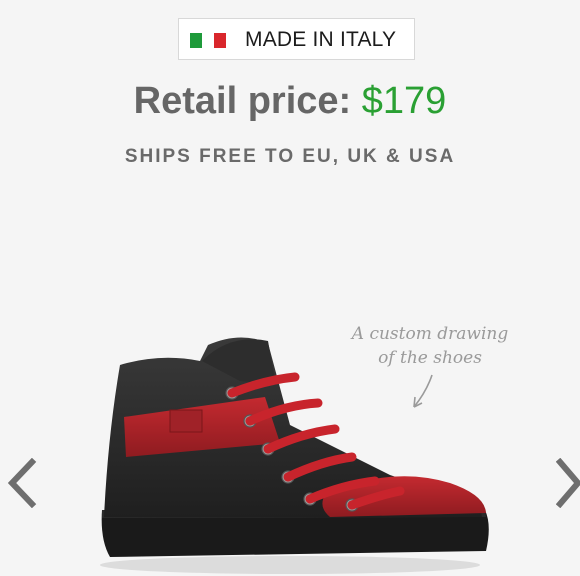 Image resolution: width=580 pixels, height=576 pixels. What do you see at coordinates (242, 101) in the screenshot?
I see `price-label: Retail price:` at bounding box center [242, 101].